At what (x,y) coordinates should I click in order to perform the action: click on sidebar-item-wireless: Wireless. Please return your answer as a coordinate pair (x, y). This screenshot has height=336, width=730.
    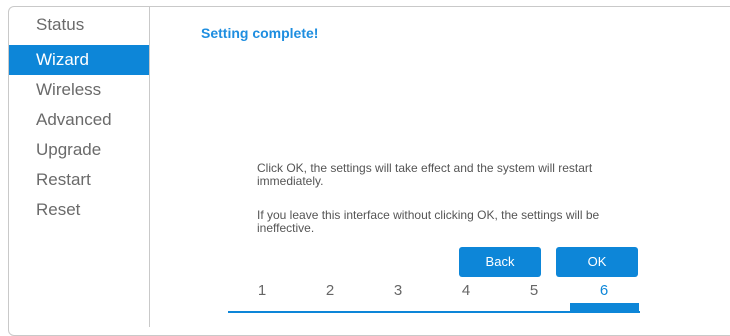
    Looking at the image, I should click on (79, 90).